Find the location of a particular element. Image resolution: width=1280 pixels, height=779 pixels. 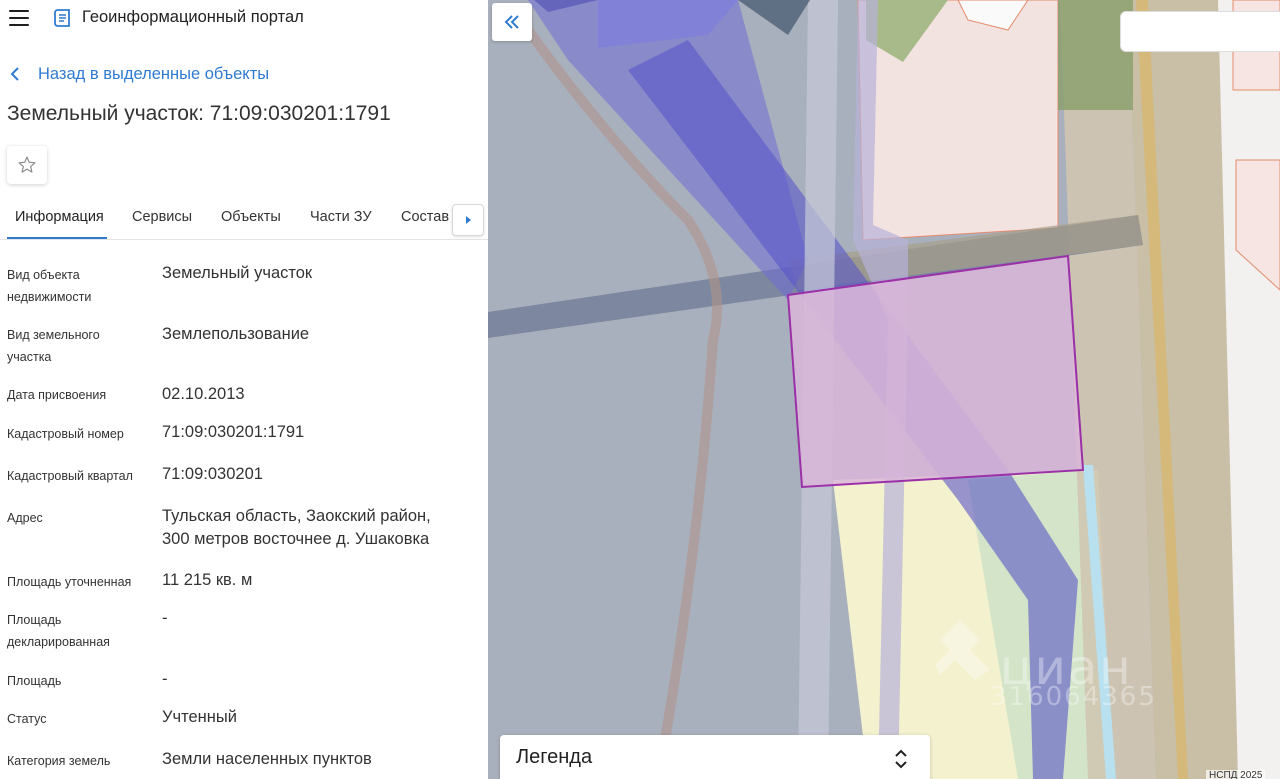

info-label: Площадь is located at coordinates (34, 681).